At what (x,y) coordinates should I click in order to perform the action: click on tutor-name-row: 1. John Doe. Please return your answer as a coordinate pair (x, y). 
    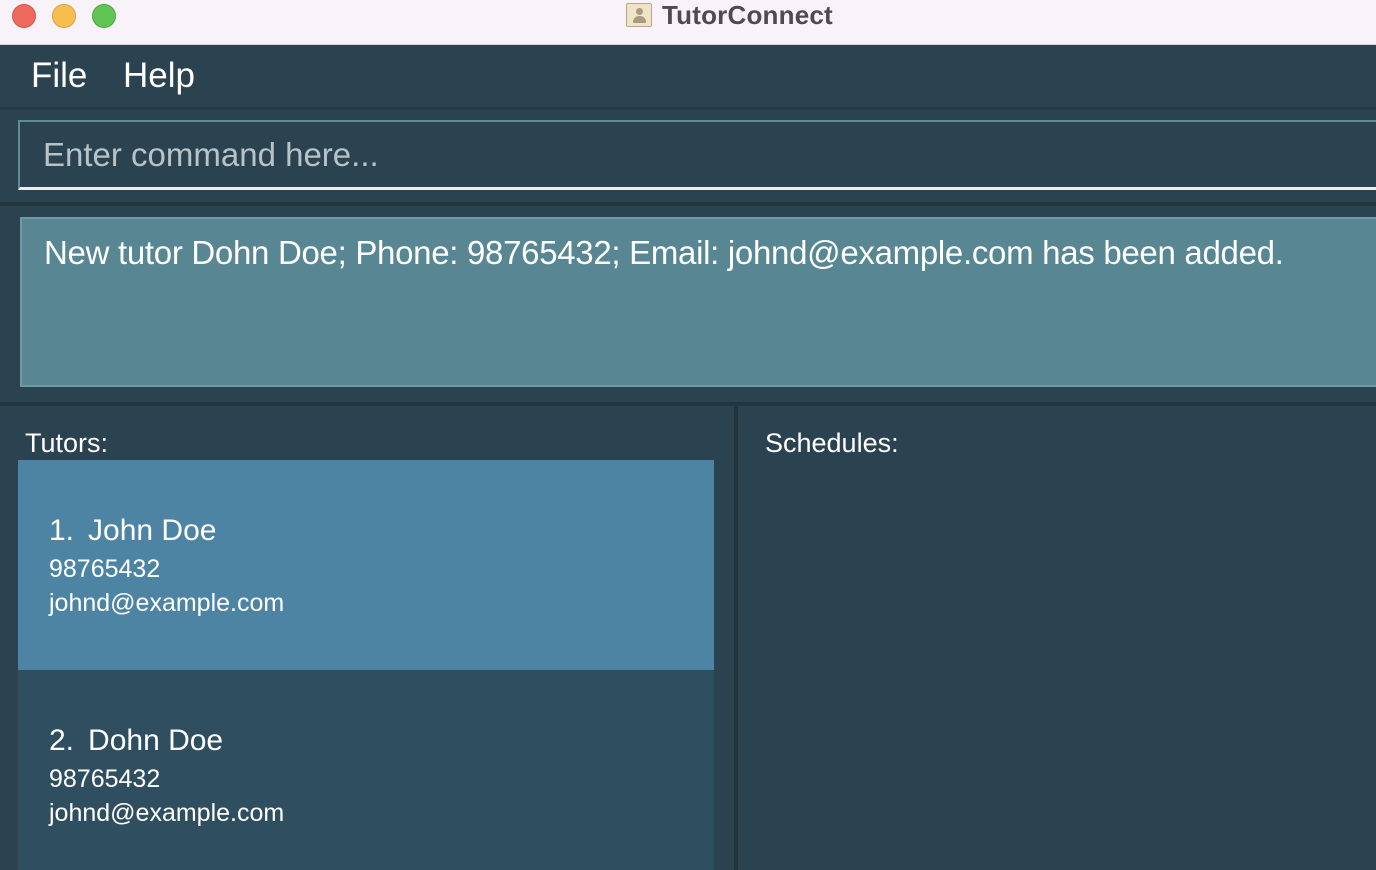
    Looking at the image, I should click on (381, 533).